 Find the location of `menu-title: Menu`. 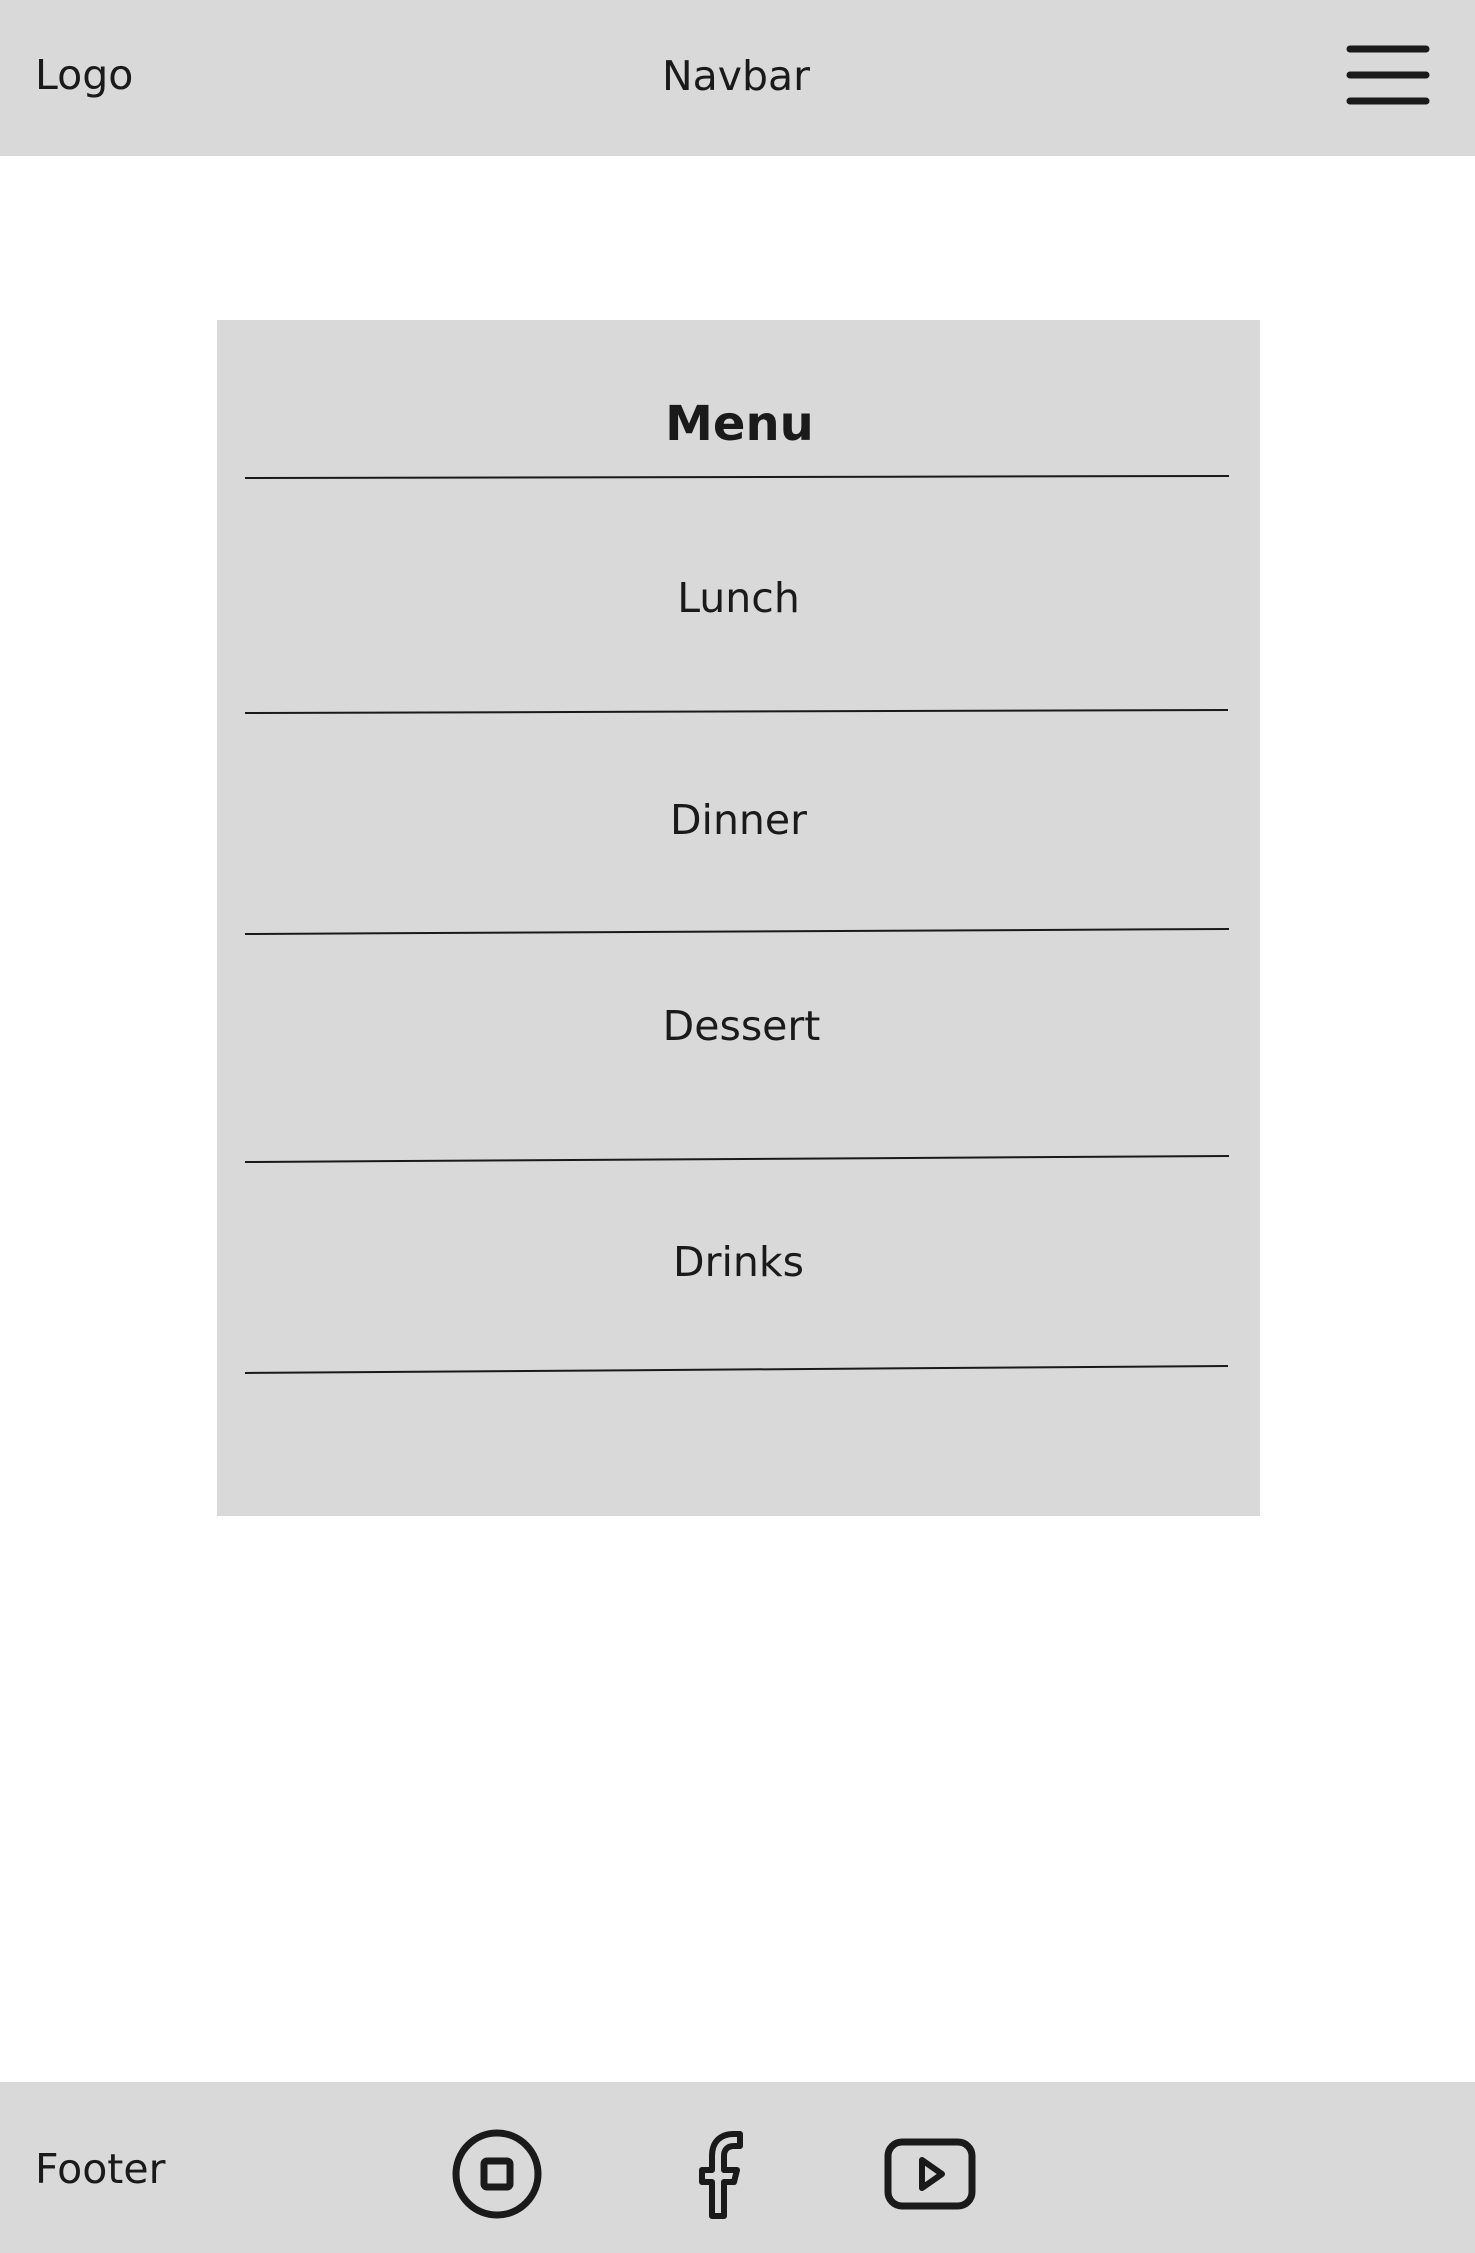

menu-title: Menu is located at coordinates (739, 424).